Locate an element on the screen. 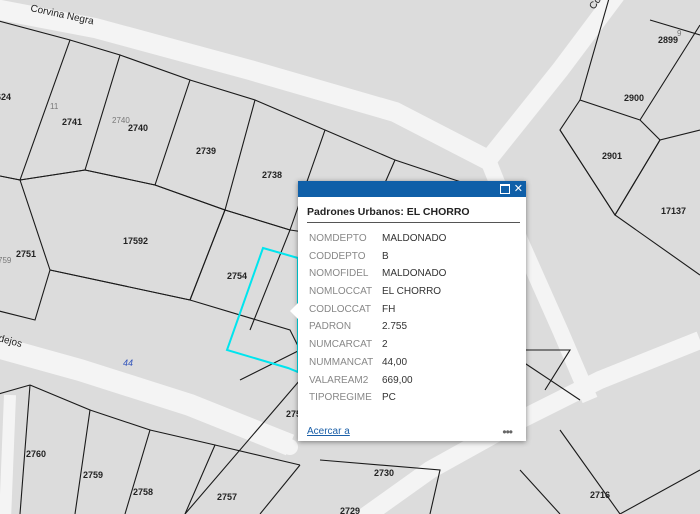  attribute-value: B is located at coordinates (385, 256).